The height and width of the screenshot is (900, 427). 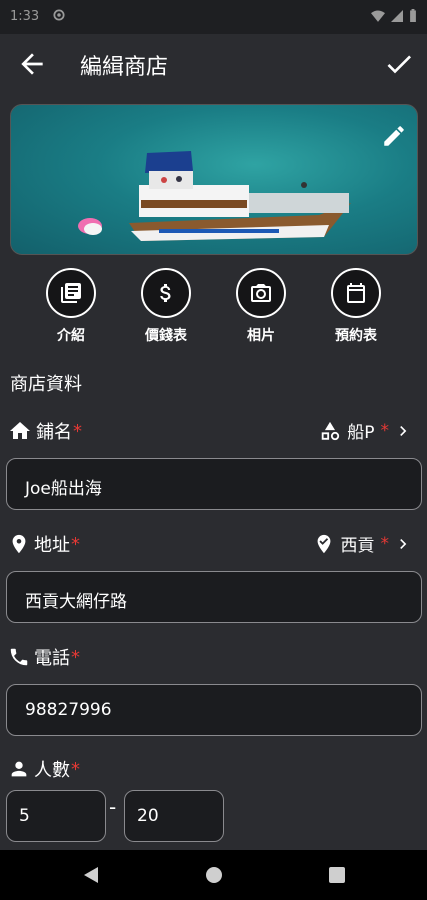 I want to click on library-icon, so click(x=71, y=293).